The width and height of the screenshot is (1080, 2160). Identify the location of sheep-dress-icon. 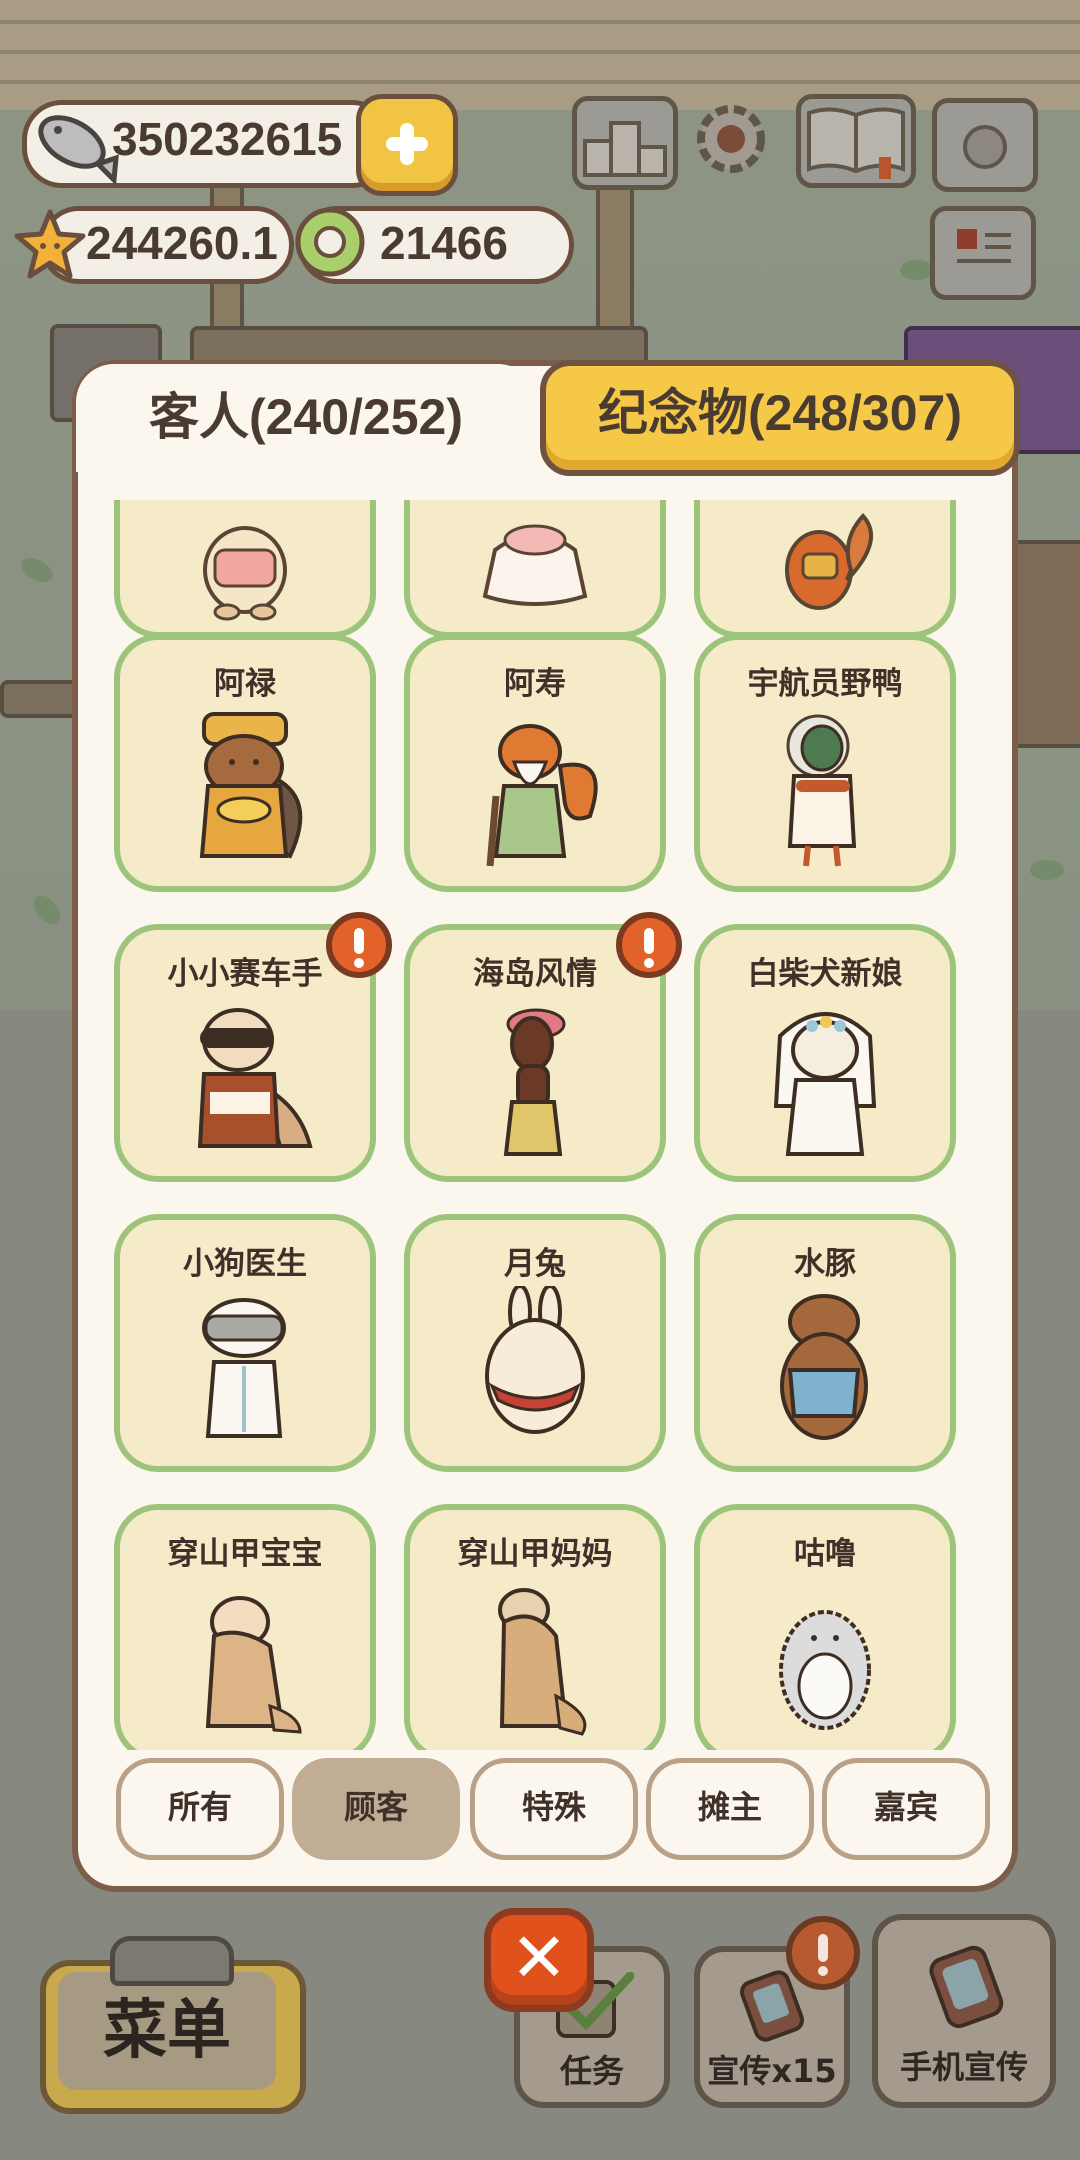
(535, 565).